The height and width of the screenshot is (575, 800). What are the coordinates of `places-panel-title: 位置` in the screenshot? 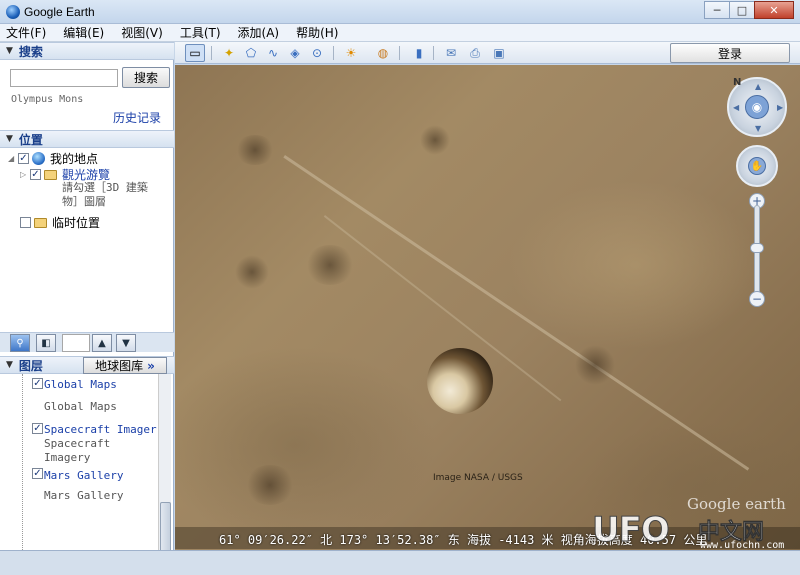 It's located at (30, 139).